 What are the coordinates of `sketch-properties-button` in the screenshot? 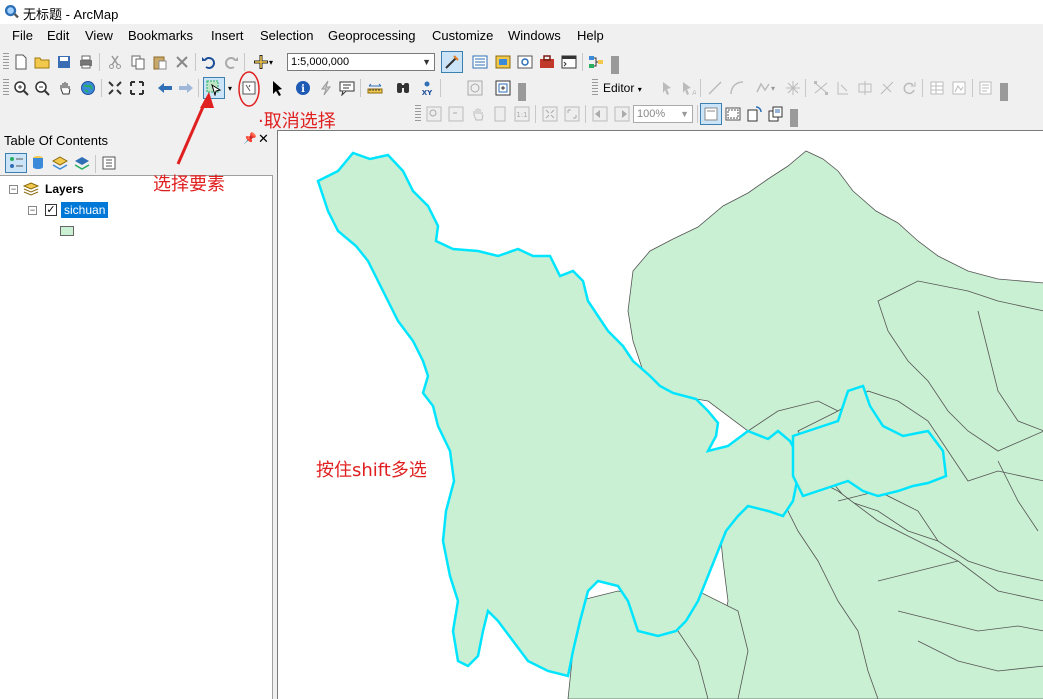 It's located at (959, 88).